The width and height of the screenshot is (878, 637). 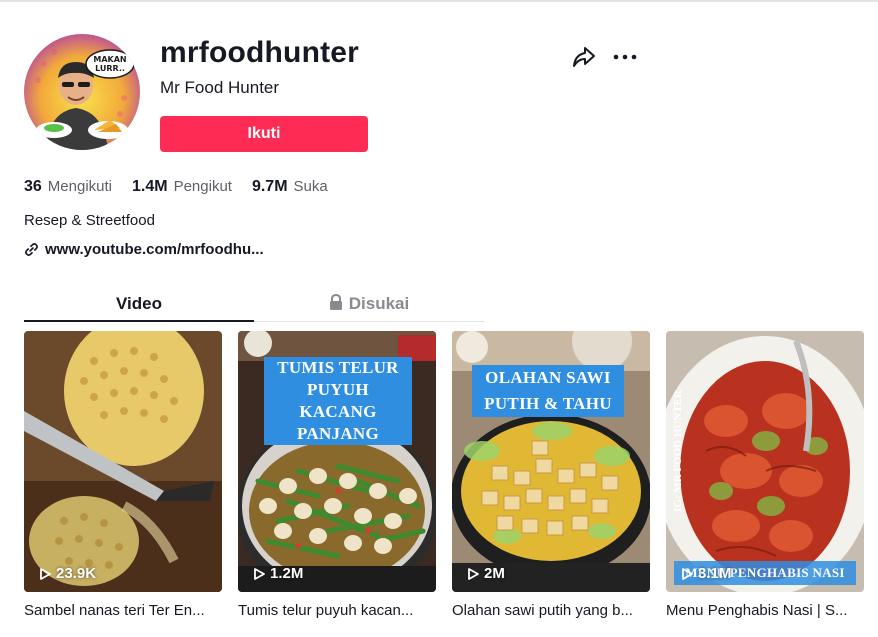 I want to click on video-thumbnail: TUMIS TELUR PUYUH KACANG PANJANG 1.2M, so click(x=337, y=461).